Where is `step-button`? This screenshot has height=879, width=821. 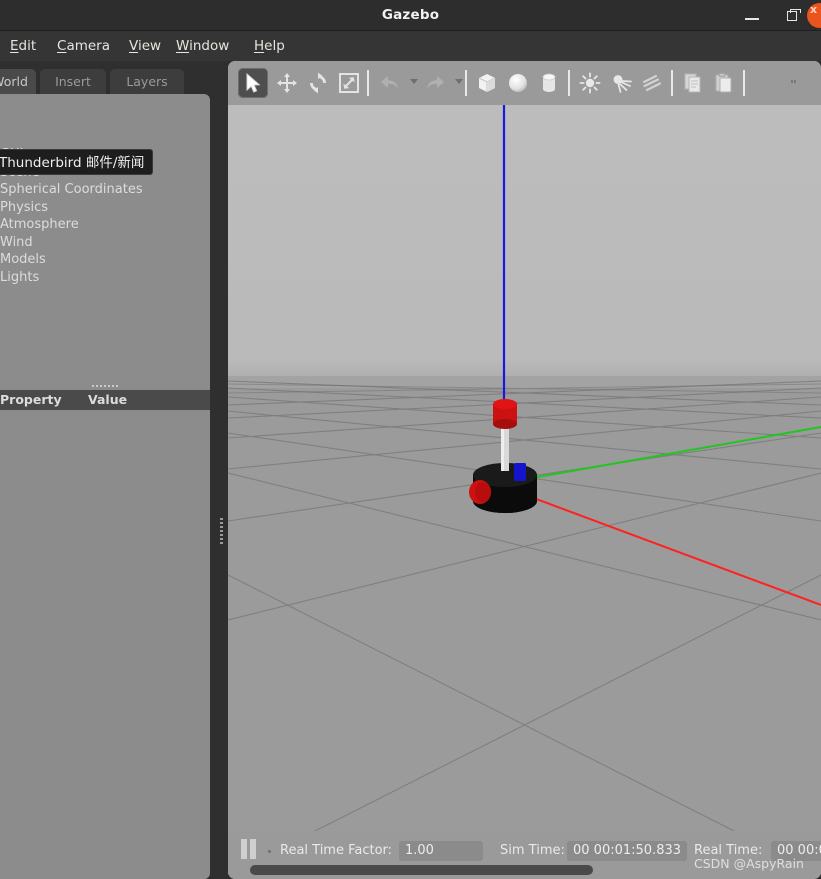 step-button is located at coordinates (269, 851).